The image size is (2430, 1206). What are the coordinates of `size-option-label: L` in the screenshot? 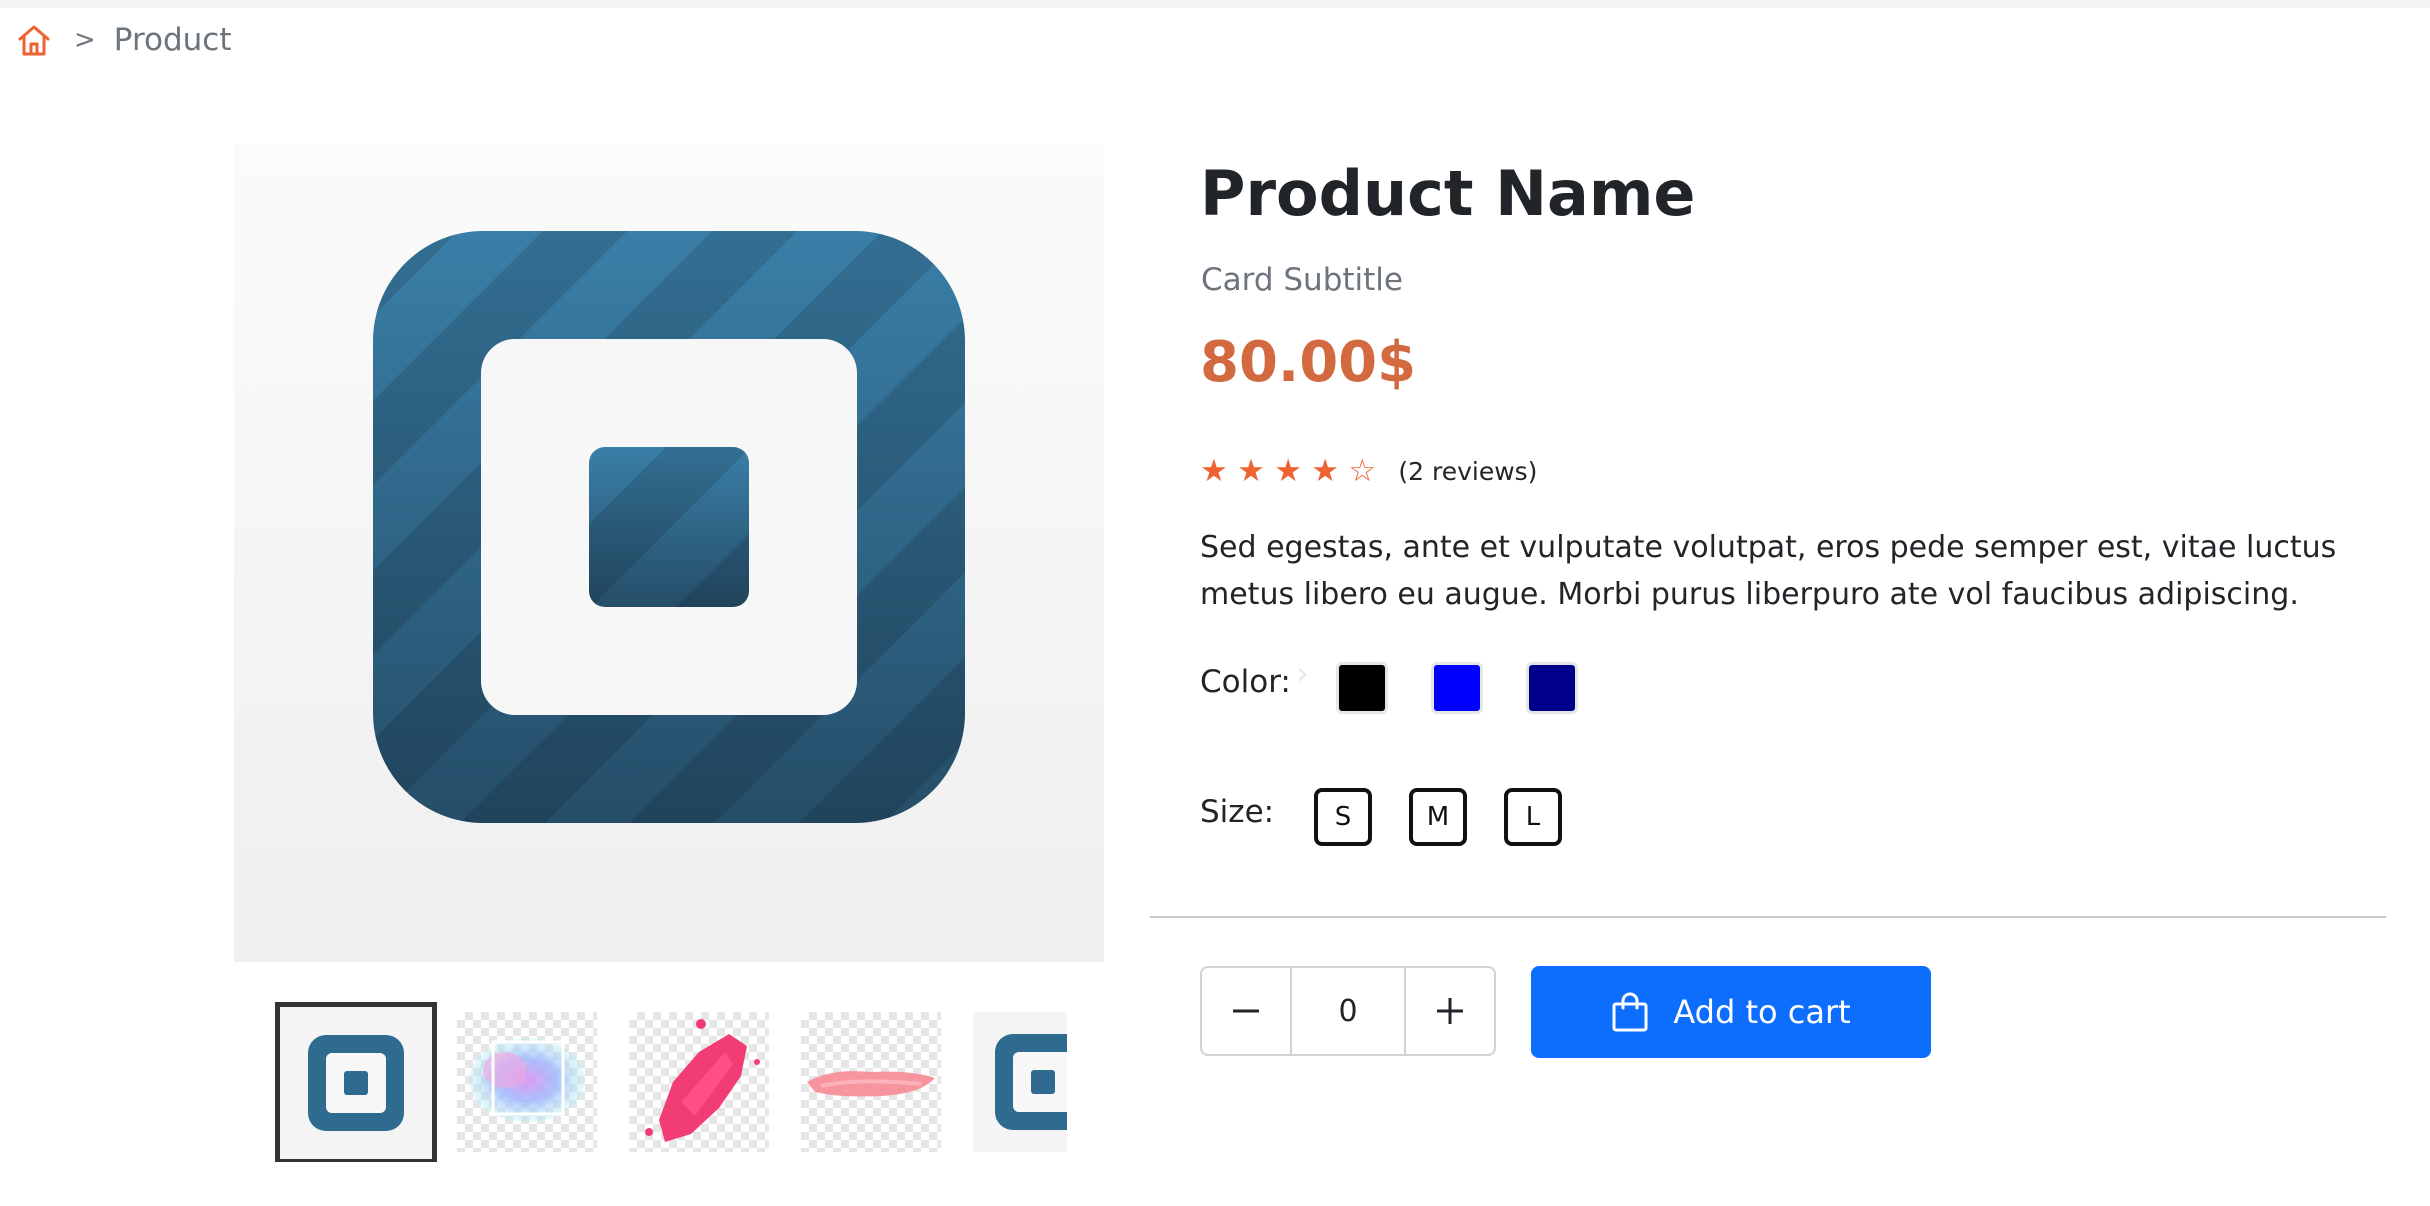 It's located at (1533, 817).